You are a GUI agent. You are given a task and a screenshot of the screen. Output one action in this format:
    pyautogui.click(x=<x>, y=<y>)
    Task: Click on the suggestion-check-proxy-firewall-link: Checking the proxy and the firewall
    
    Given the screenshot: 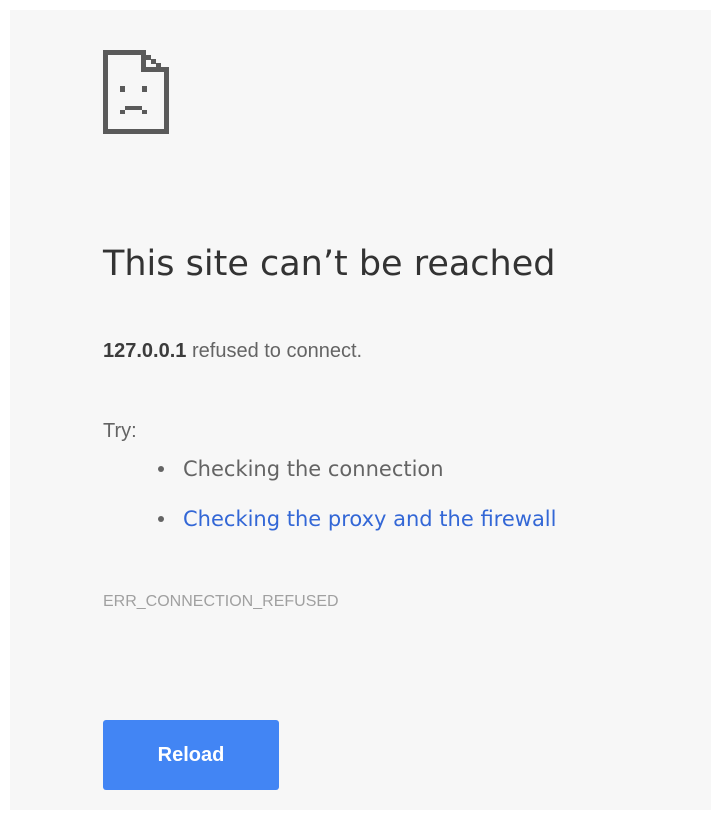 What is the action you would take?
    pyautogui.click(x=369, y=519)
    